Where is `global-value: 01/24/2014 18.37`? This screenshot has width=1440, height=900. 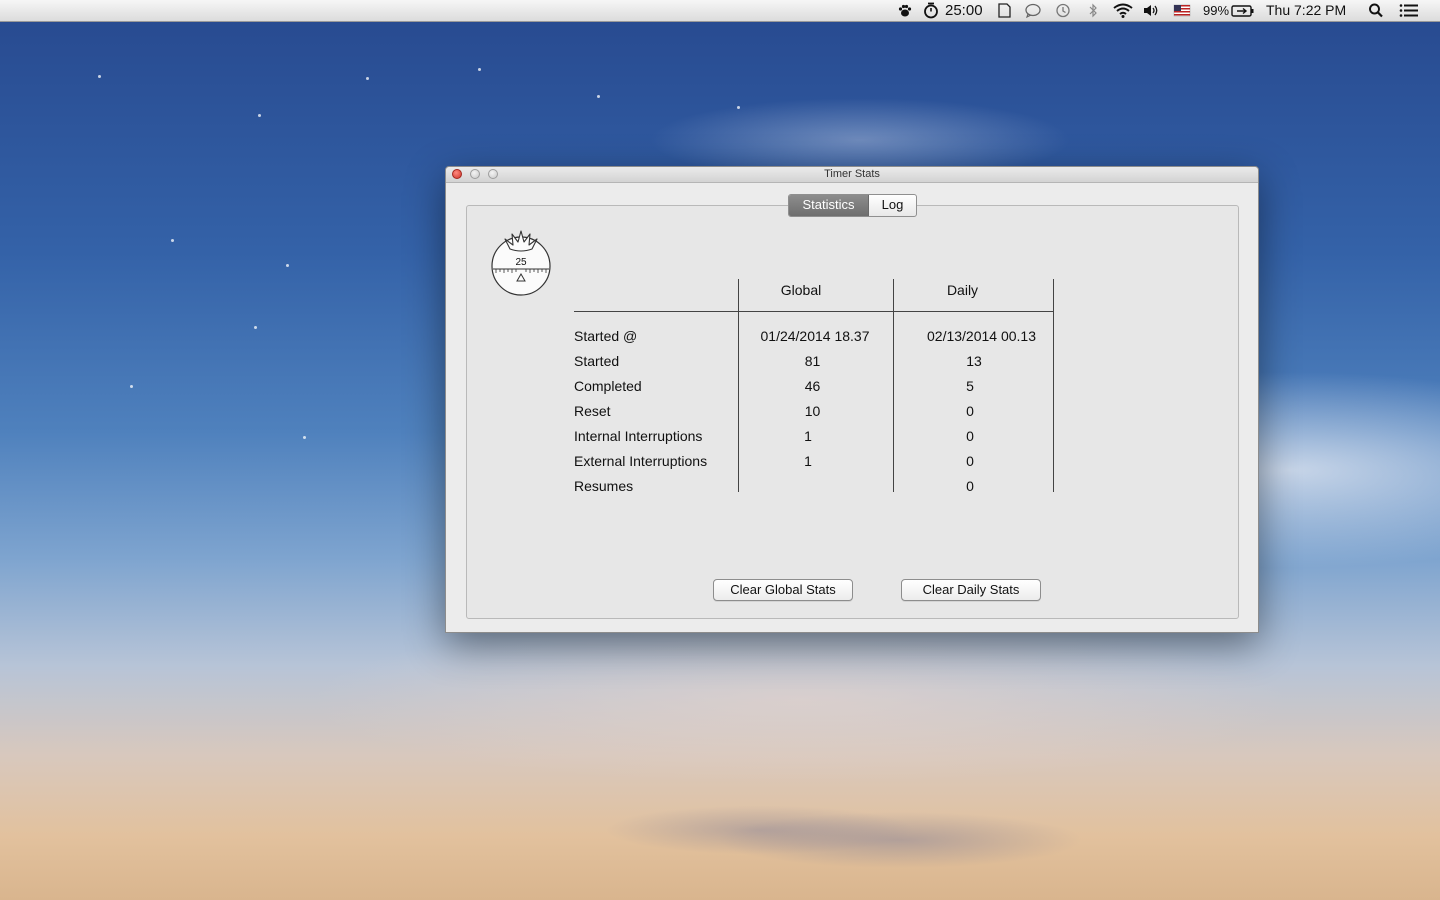
global-value: 01/24/2014 18.37 is located at coordinates (815, 336).